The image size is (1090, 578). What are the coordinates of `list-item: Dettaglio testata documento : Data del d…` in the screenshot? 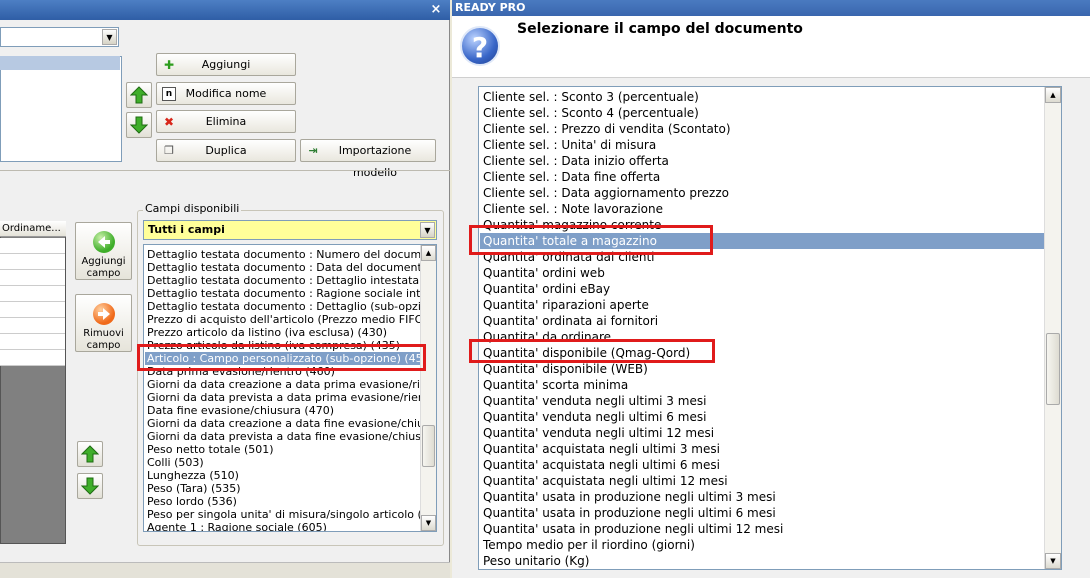 It's located at (291, 267).